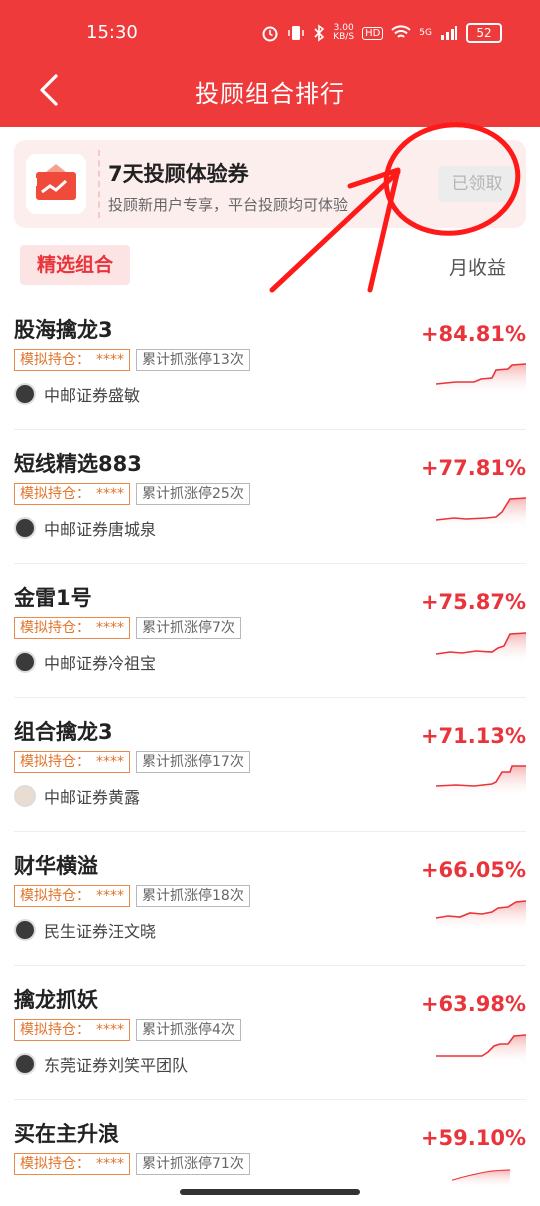  Describe the element at coordinates (270, 899) in the screenshot. I see `portfolio-row: 财华横溢 模拟持仓： **** 累计抓涨停18次 民生证券汪文晓 +66.05%` at that location.